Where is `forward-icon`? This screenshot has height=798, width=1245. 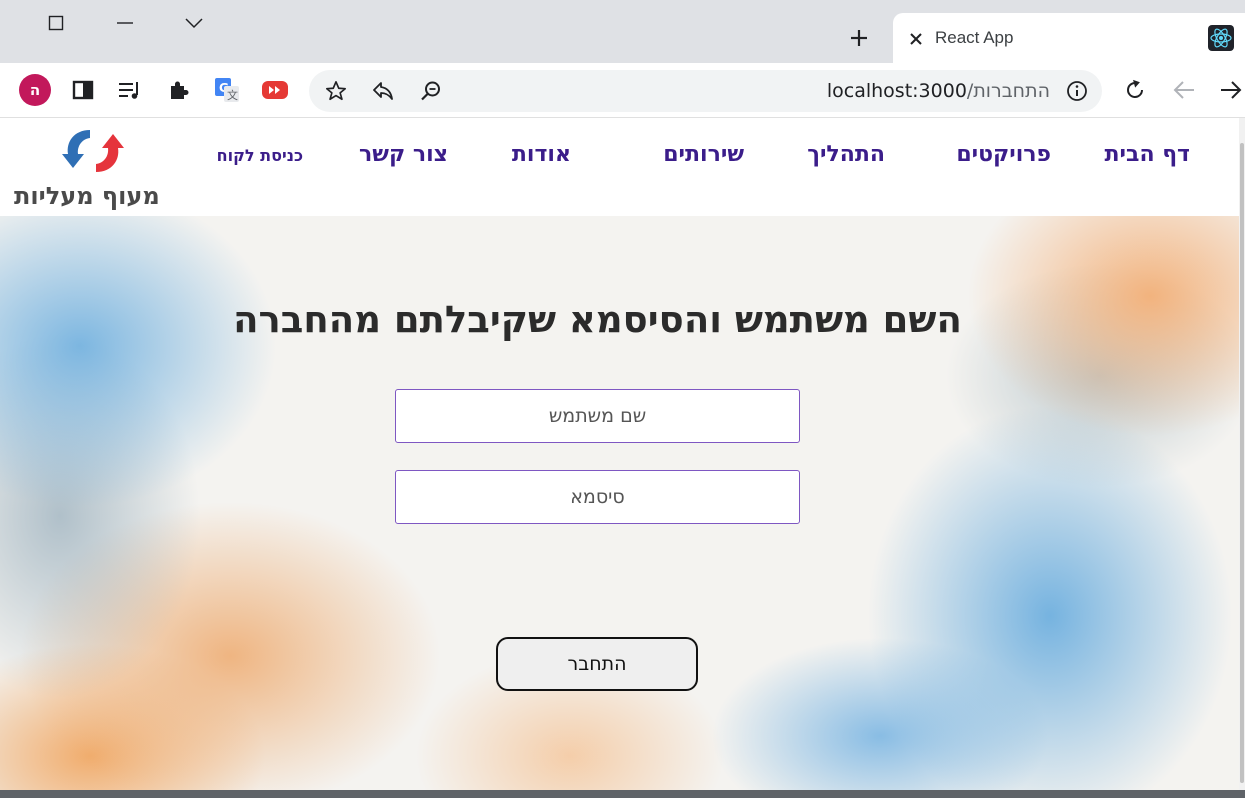
forward-icon is located at coordinates (1229, 90).